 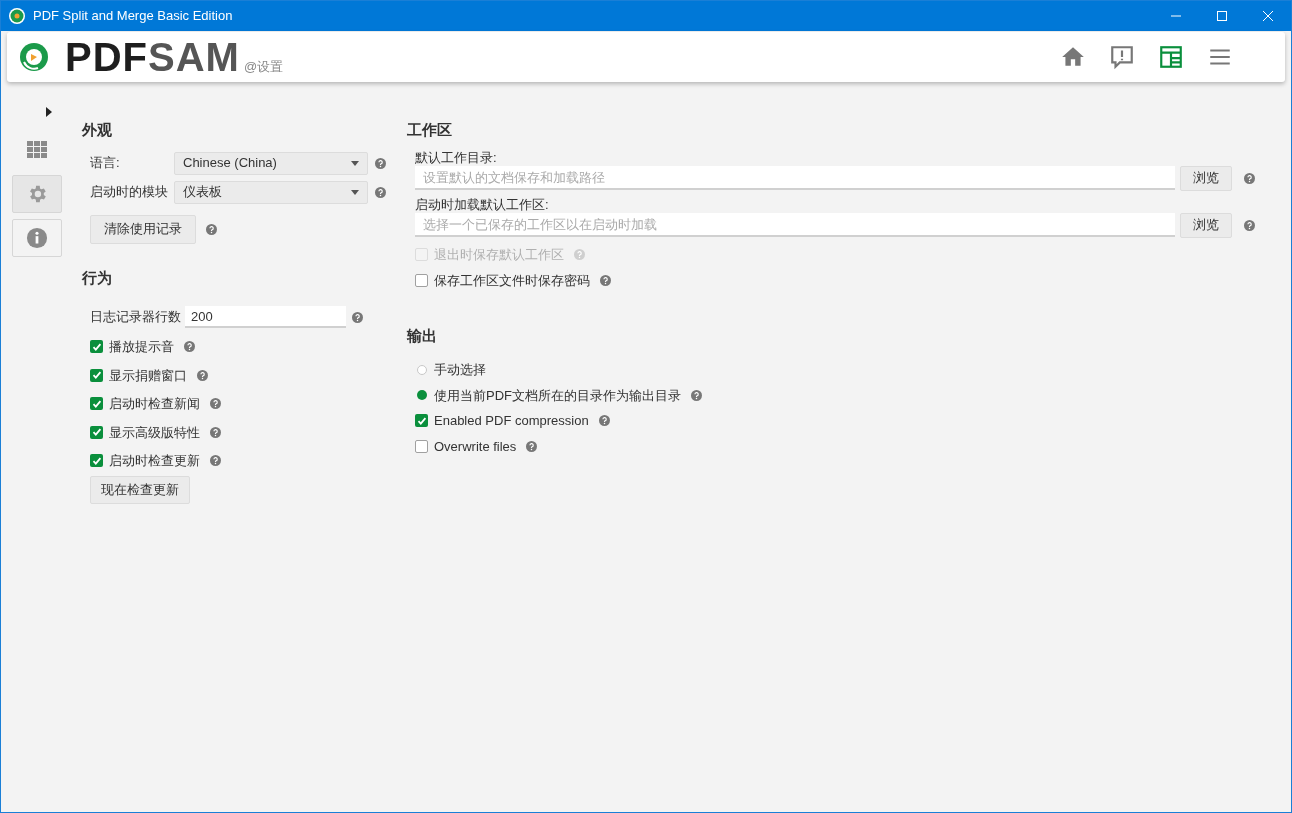 What do you see at coordinates (1268, 16) in the screenshot?
I see `close-icon` at bounding box center [1268, 16].